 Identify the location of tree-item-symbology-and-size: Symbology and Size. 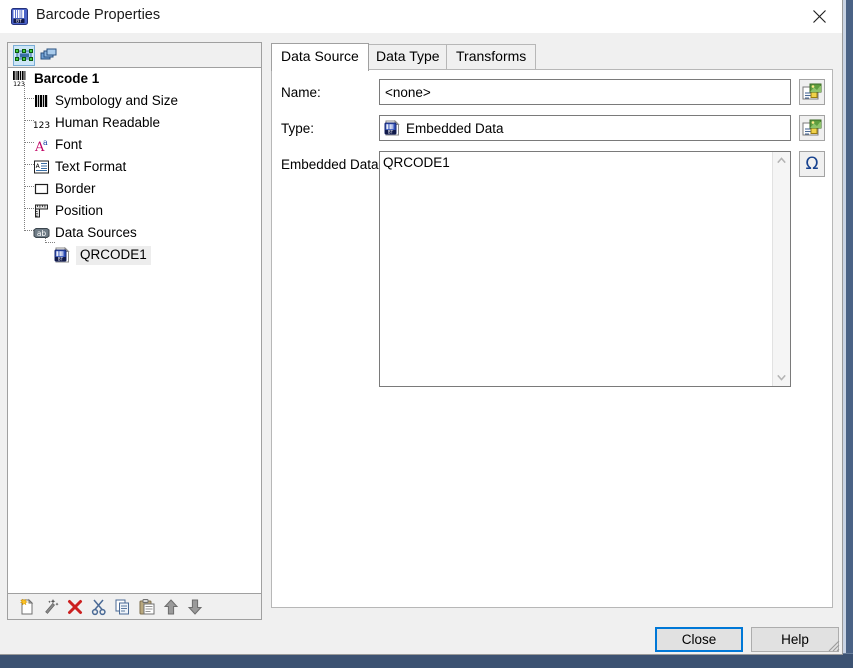
(105, 101).